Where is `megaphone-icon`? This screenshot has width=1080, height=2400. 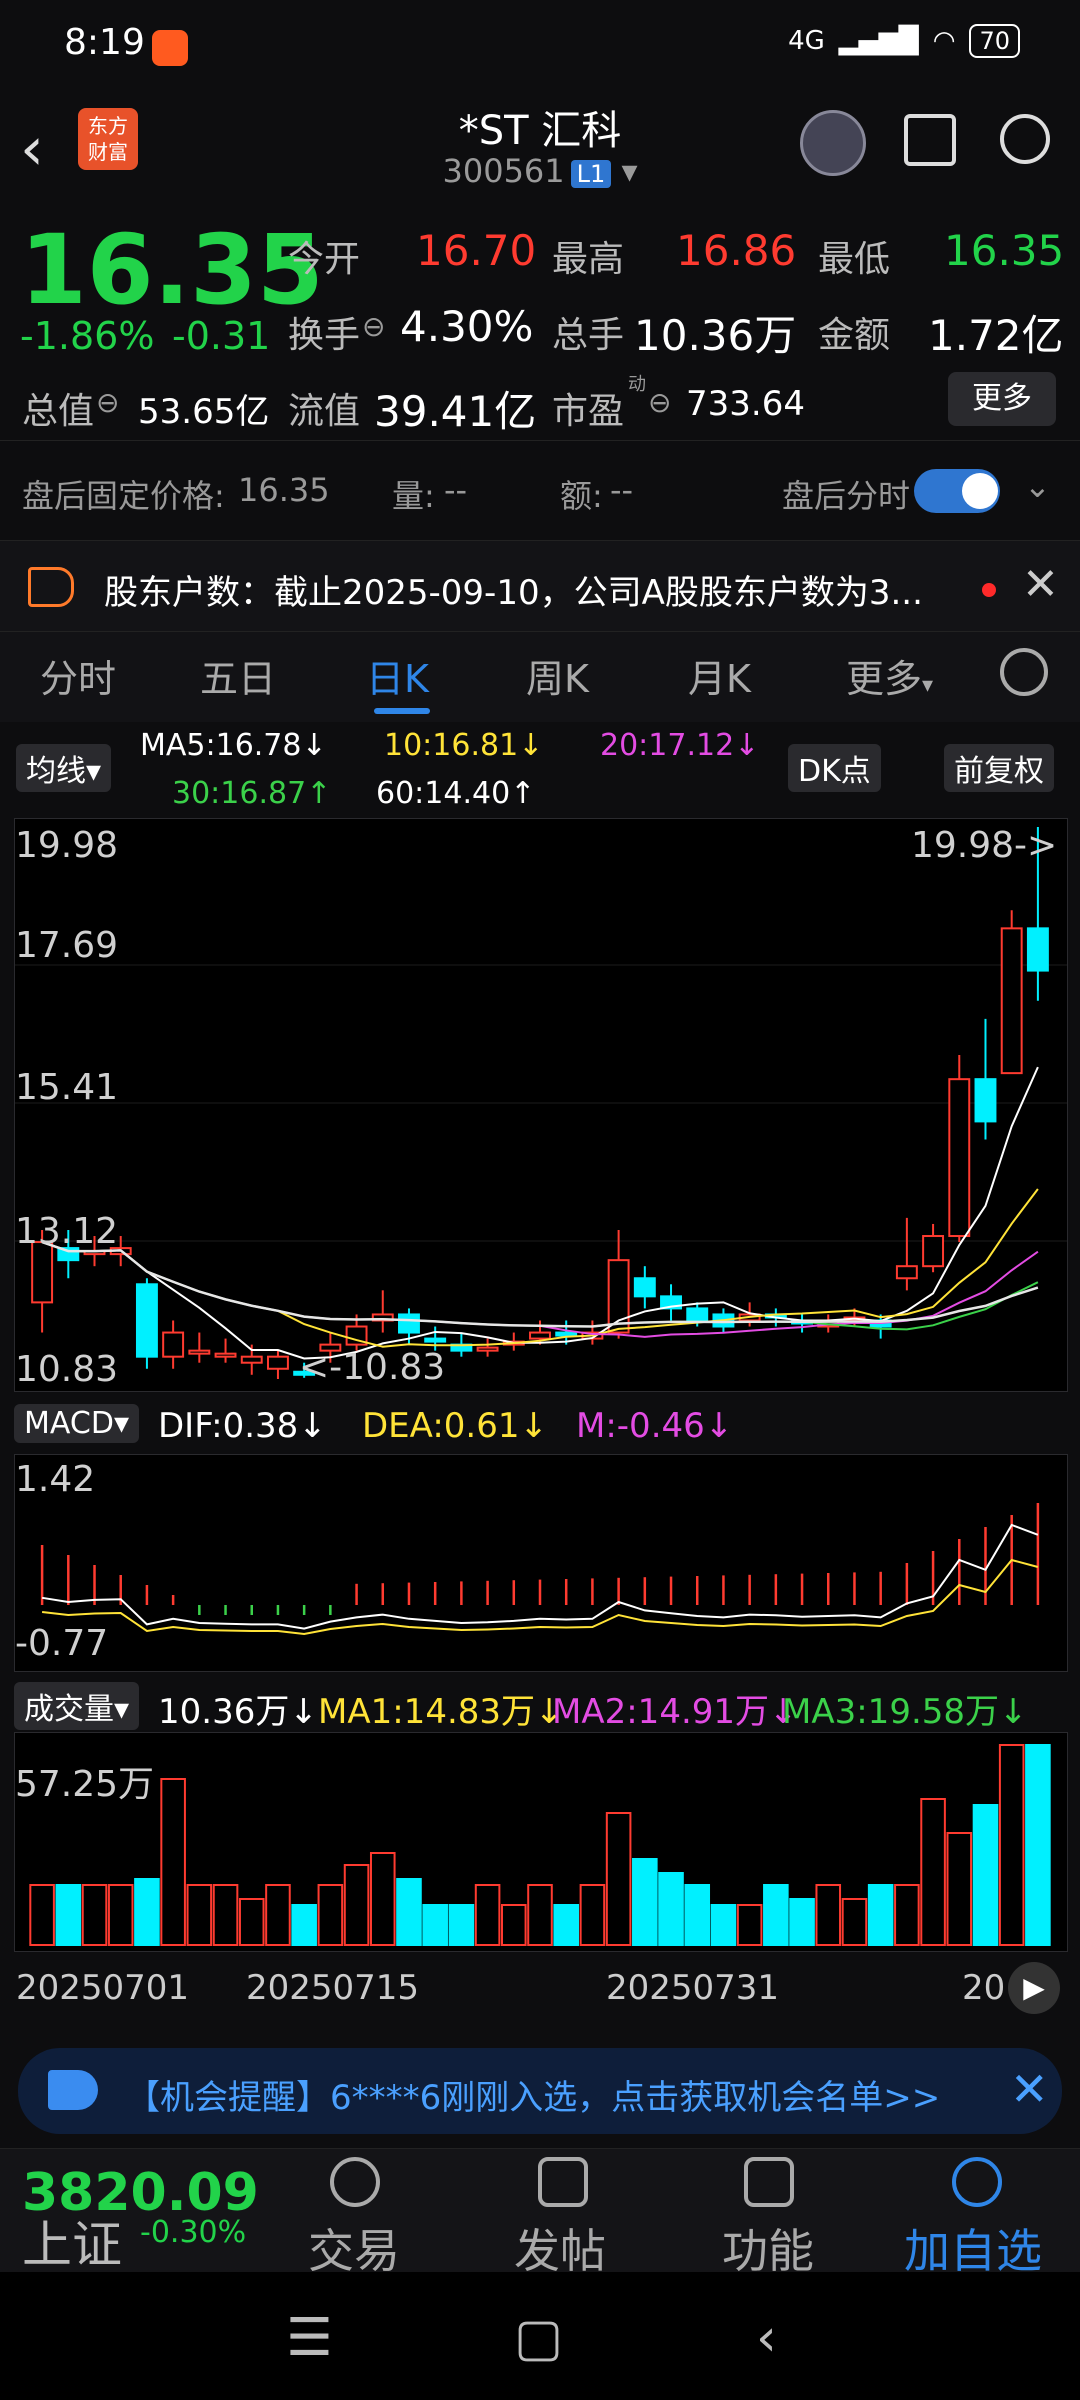 megaphone-icon is located at coordinates (73, 2090).